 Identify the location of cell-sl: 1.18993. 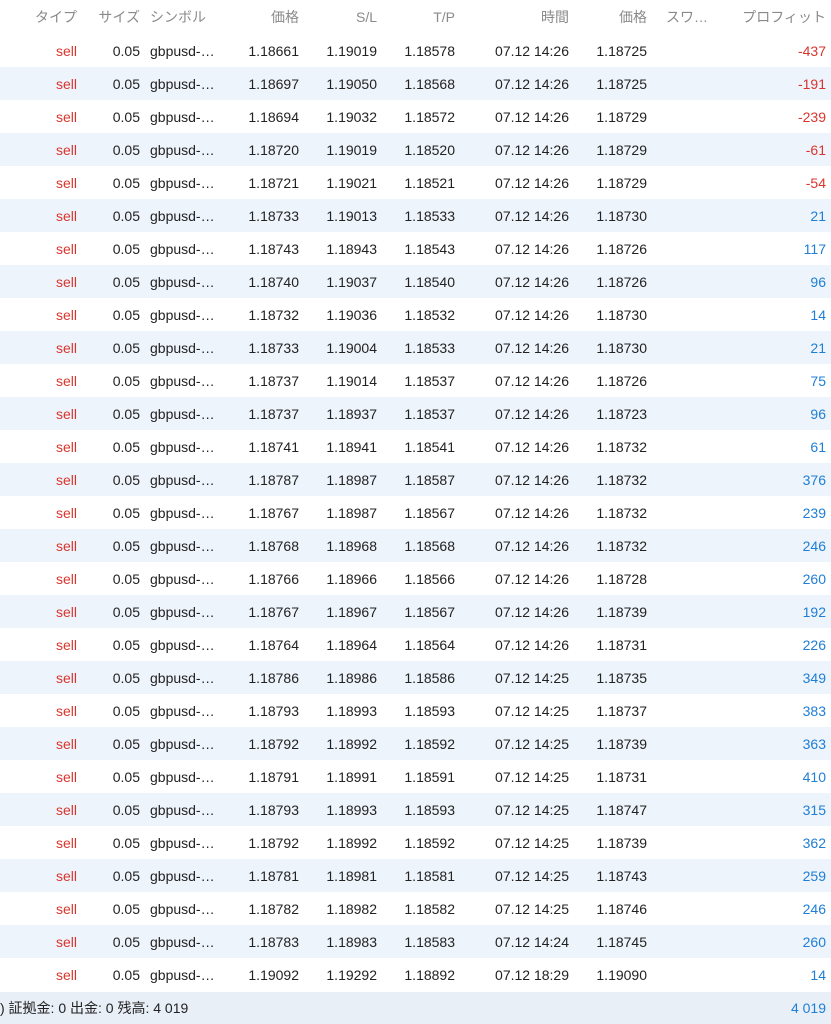
(351, 710).